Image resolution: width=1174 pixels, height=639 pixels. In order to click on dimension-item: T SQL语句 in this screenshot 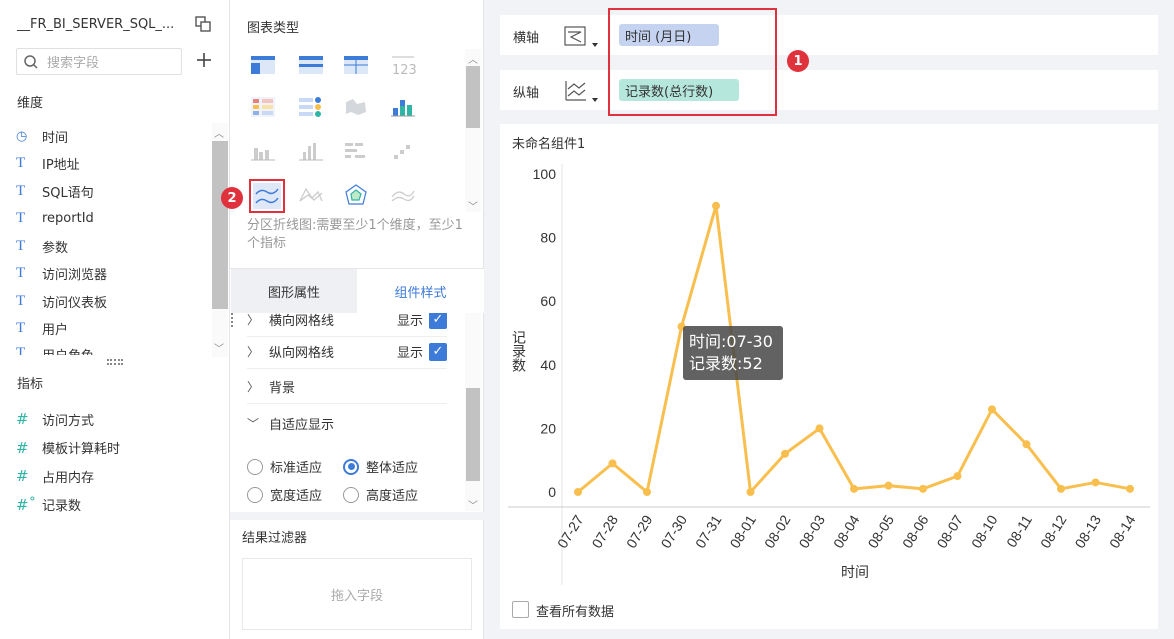, I will do `click(55, 191)`.